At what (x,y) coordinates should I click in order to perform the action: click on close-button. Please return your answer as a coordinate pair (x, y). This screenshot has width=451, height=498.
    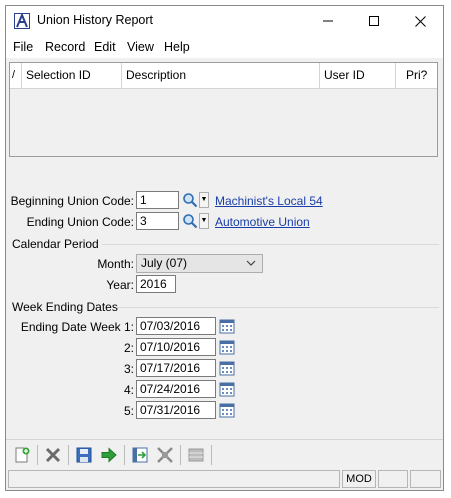
    Looking at the image, I should click on (420, 21).